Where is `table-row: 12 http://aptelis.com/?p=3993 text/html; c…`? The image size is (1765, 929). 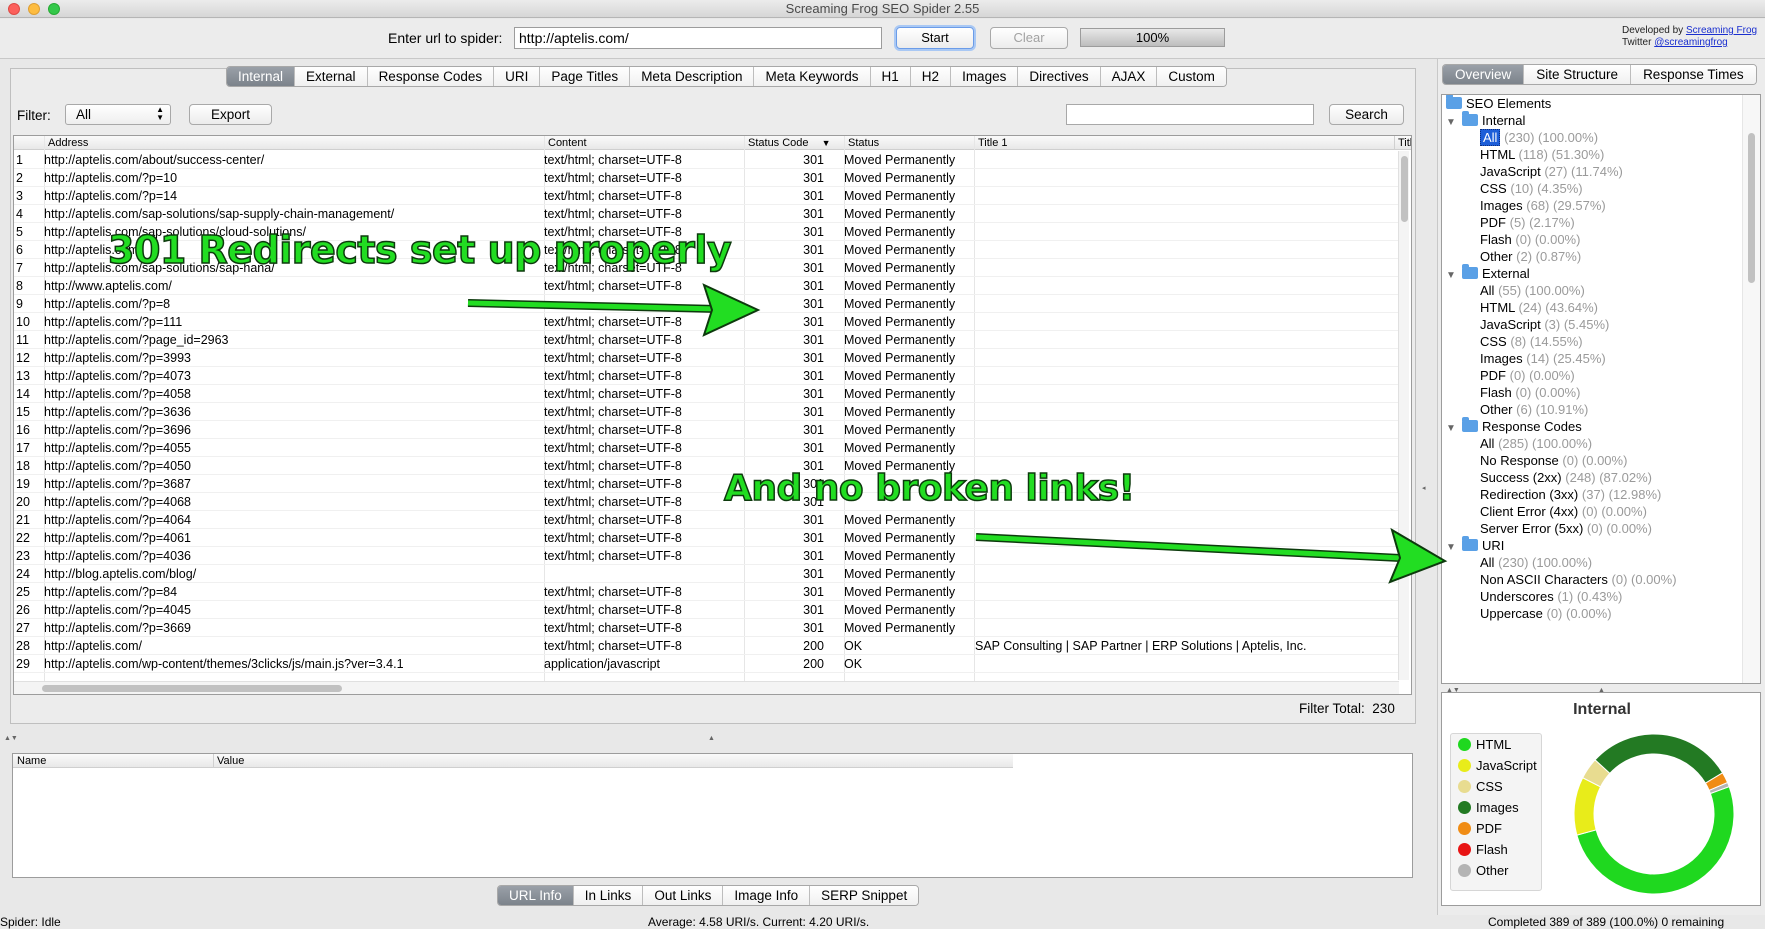 table-row: 12 http://aptelis.com/?p=3993 text/html; c… is located at coordinates (709, 358).